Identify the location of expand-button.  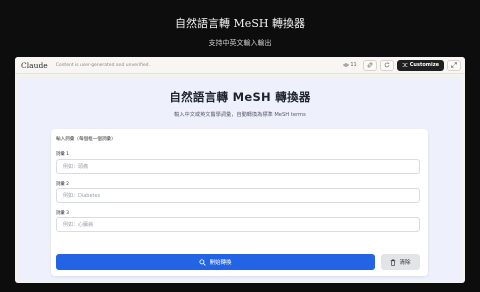
(454, 65).